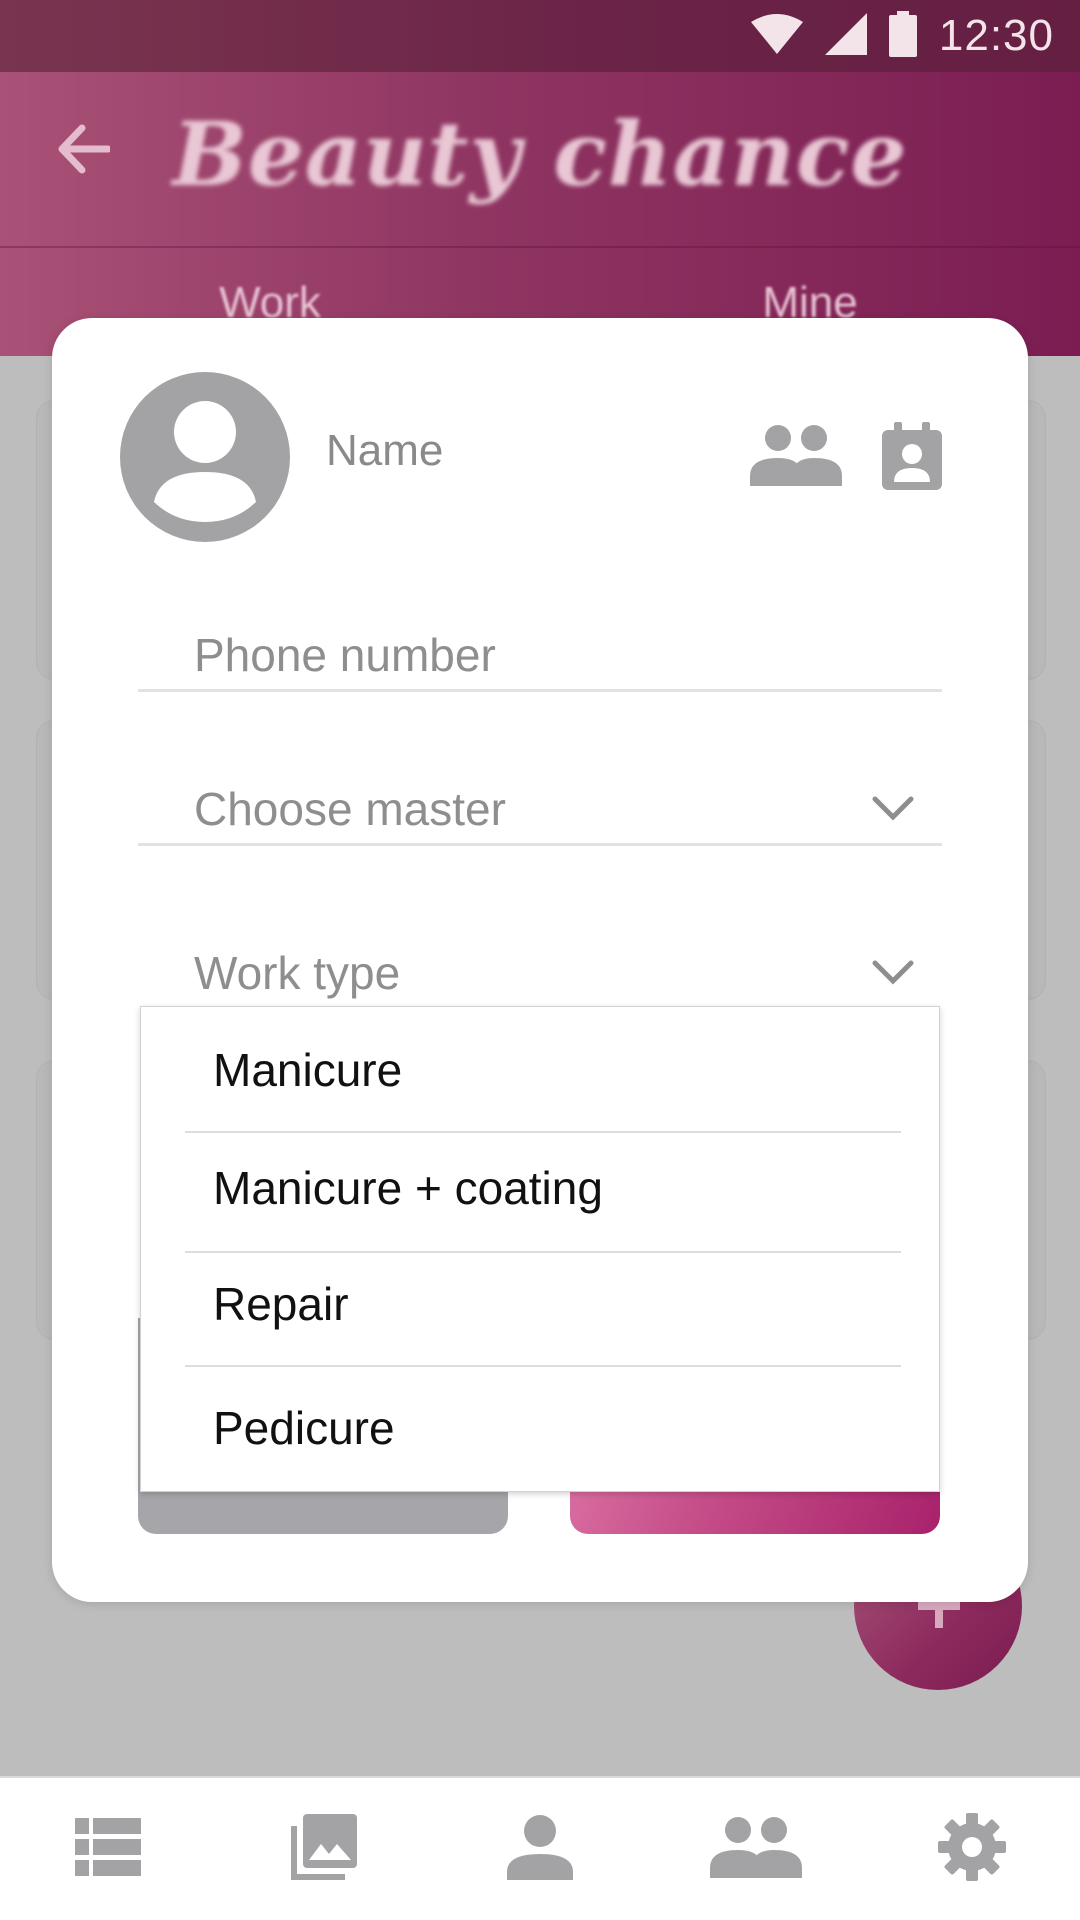 The image size is (1080, 1920). Describe the element at coordinates (541, 1296) in the screenshot. I see `dropdown-option-repair: Repair` at that location.